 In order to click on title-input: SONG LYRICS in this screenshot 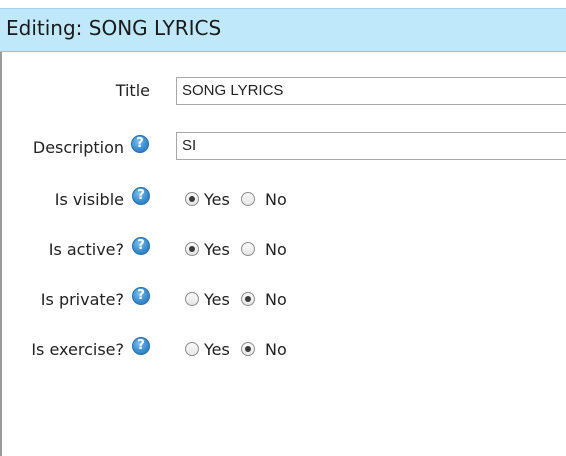, I will do `click(371, 91)`.